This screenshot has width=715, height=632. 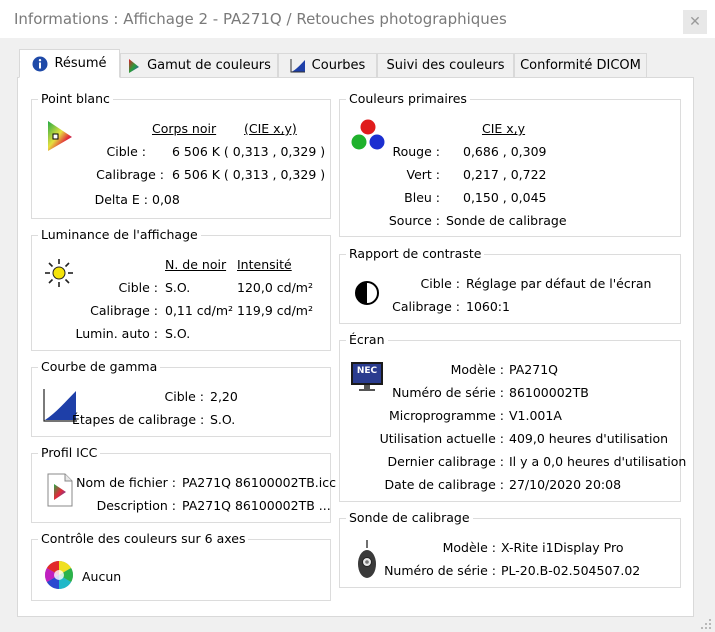 I want to click on usage-label: Utilisation actuelle :, so click(x=441, y=438).